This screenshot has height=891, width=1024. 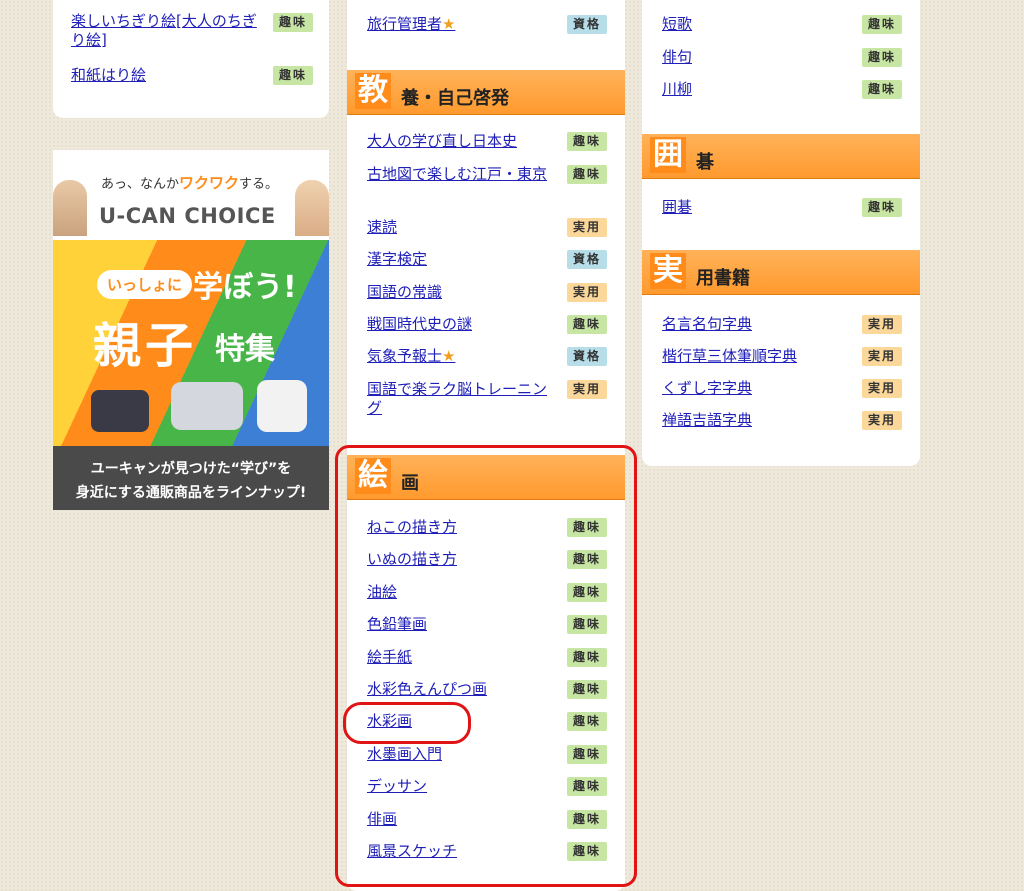 What do you see at coordinates (781, 272) in the screenshot?
I see `category-header-jitsuyo: 実用書籍` at bounding box center [781, 272].